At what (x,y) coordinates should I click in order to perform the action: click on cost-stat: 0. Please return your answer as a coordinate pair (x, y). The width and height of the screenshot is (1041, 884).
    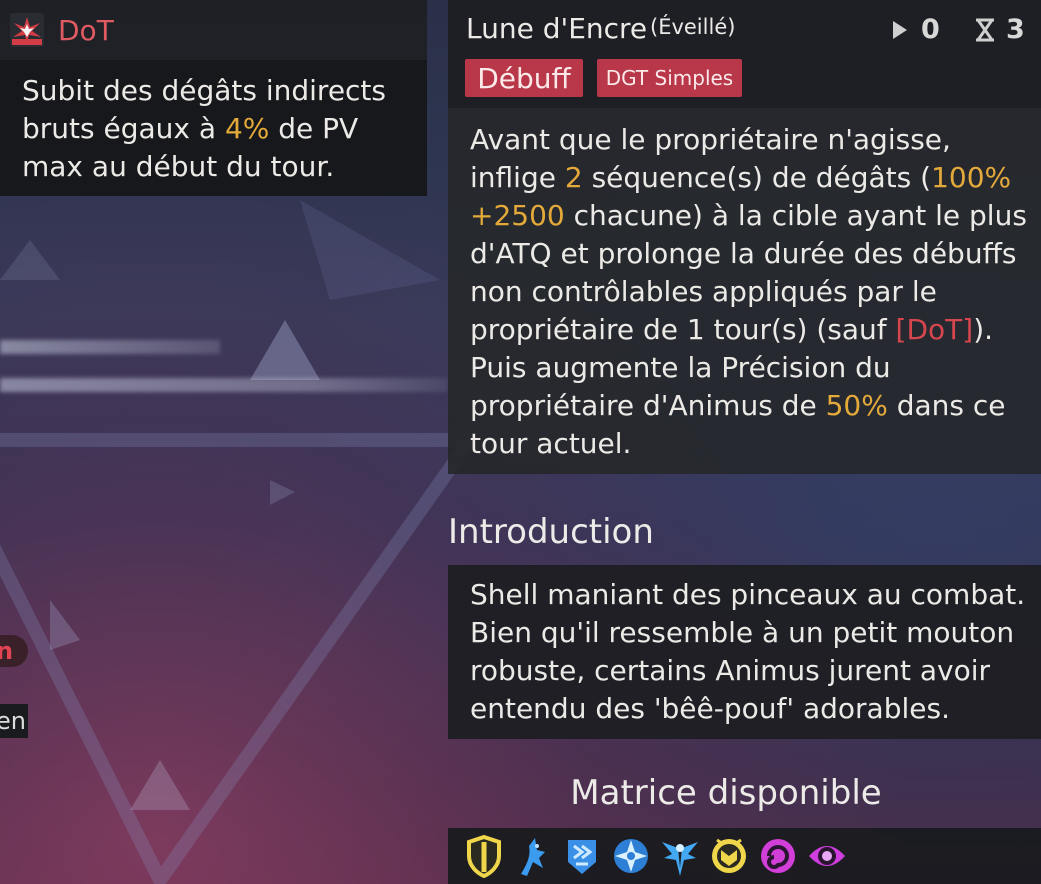
    Looking at the image, I should click on (915, 29).